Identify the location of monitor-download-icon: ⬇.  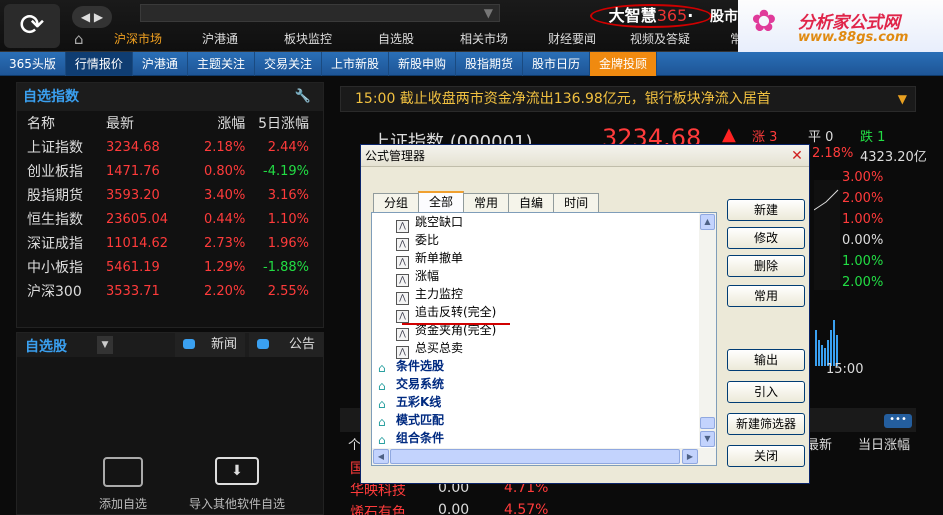
(237, 471).